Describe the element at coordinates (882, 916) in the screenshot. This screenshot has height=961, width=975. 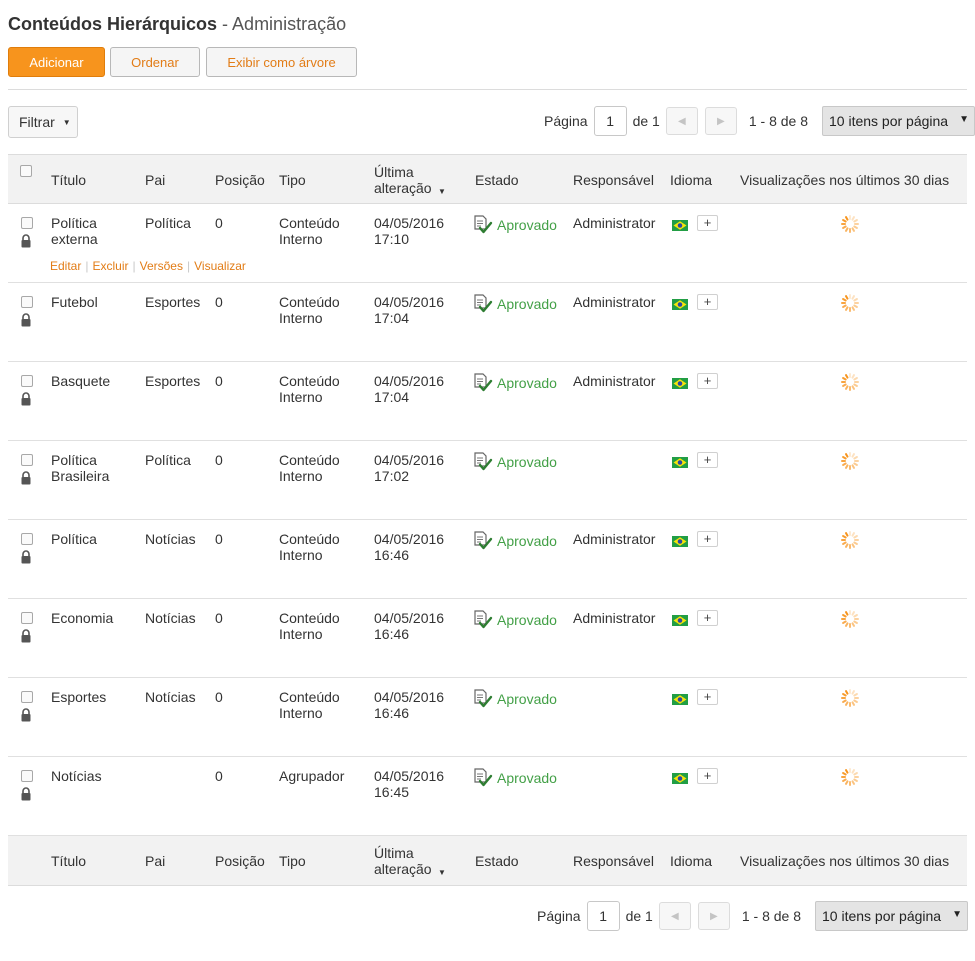
I see `items-per-page-value: 10 itens por página` at that location.